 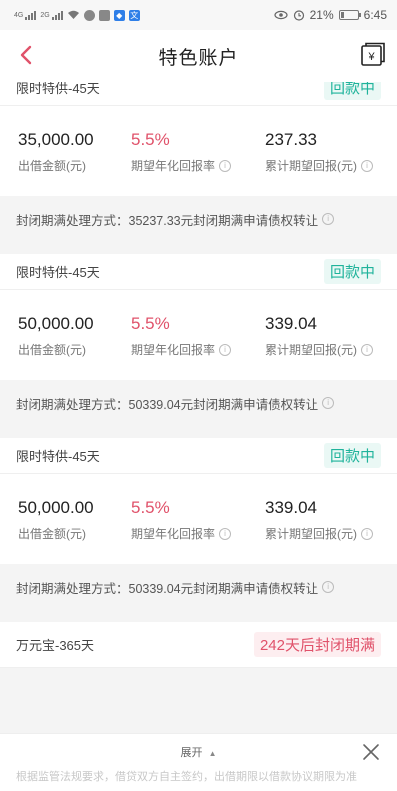 What do you see at coordinates (212, 753) in the screenshot?
I see `caret-up-icon: ▲` at bounding box center [212, 753].